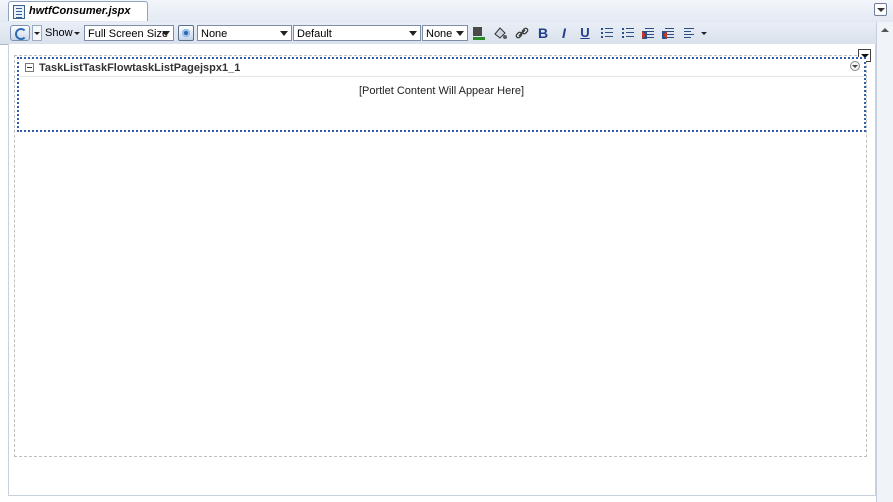 This screenshot has width=893, height=502. I want to click on font-size-value: None, so click(439, 34).